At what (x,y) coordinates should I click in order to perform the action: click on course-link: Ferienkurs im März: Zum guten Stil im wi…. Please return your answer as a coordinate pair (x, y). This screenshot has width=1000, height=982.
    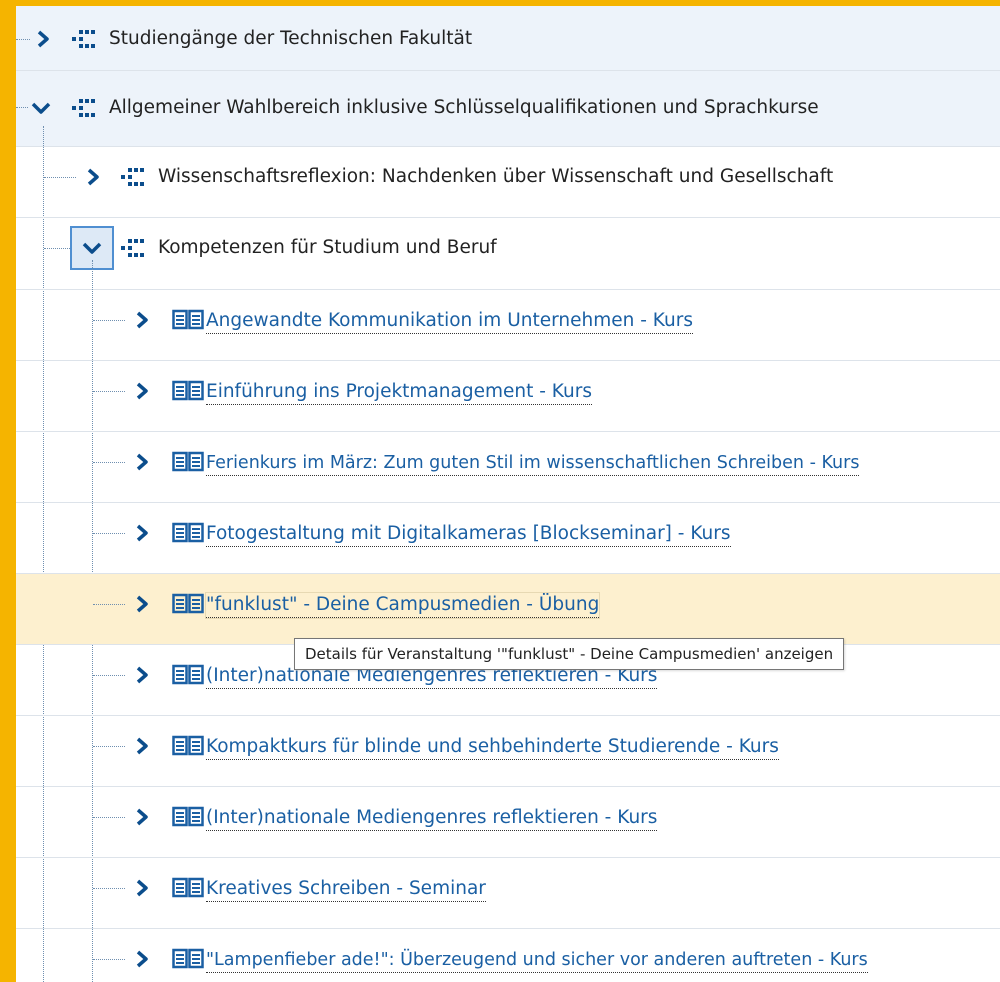
    Looking at the image, I should click on (533, 463).